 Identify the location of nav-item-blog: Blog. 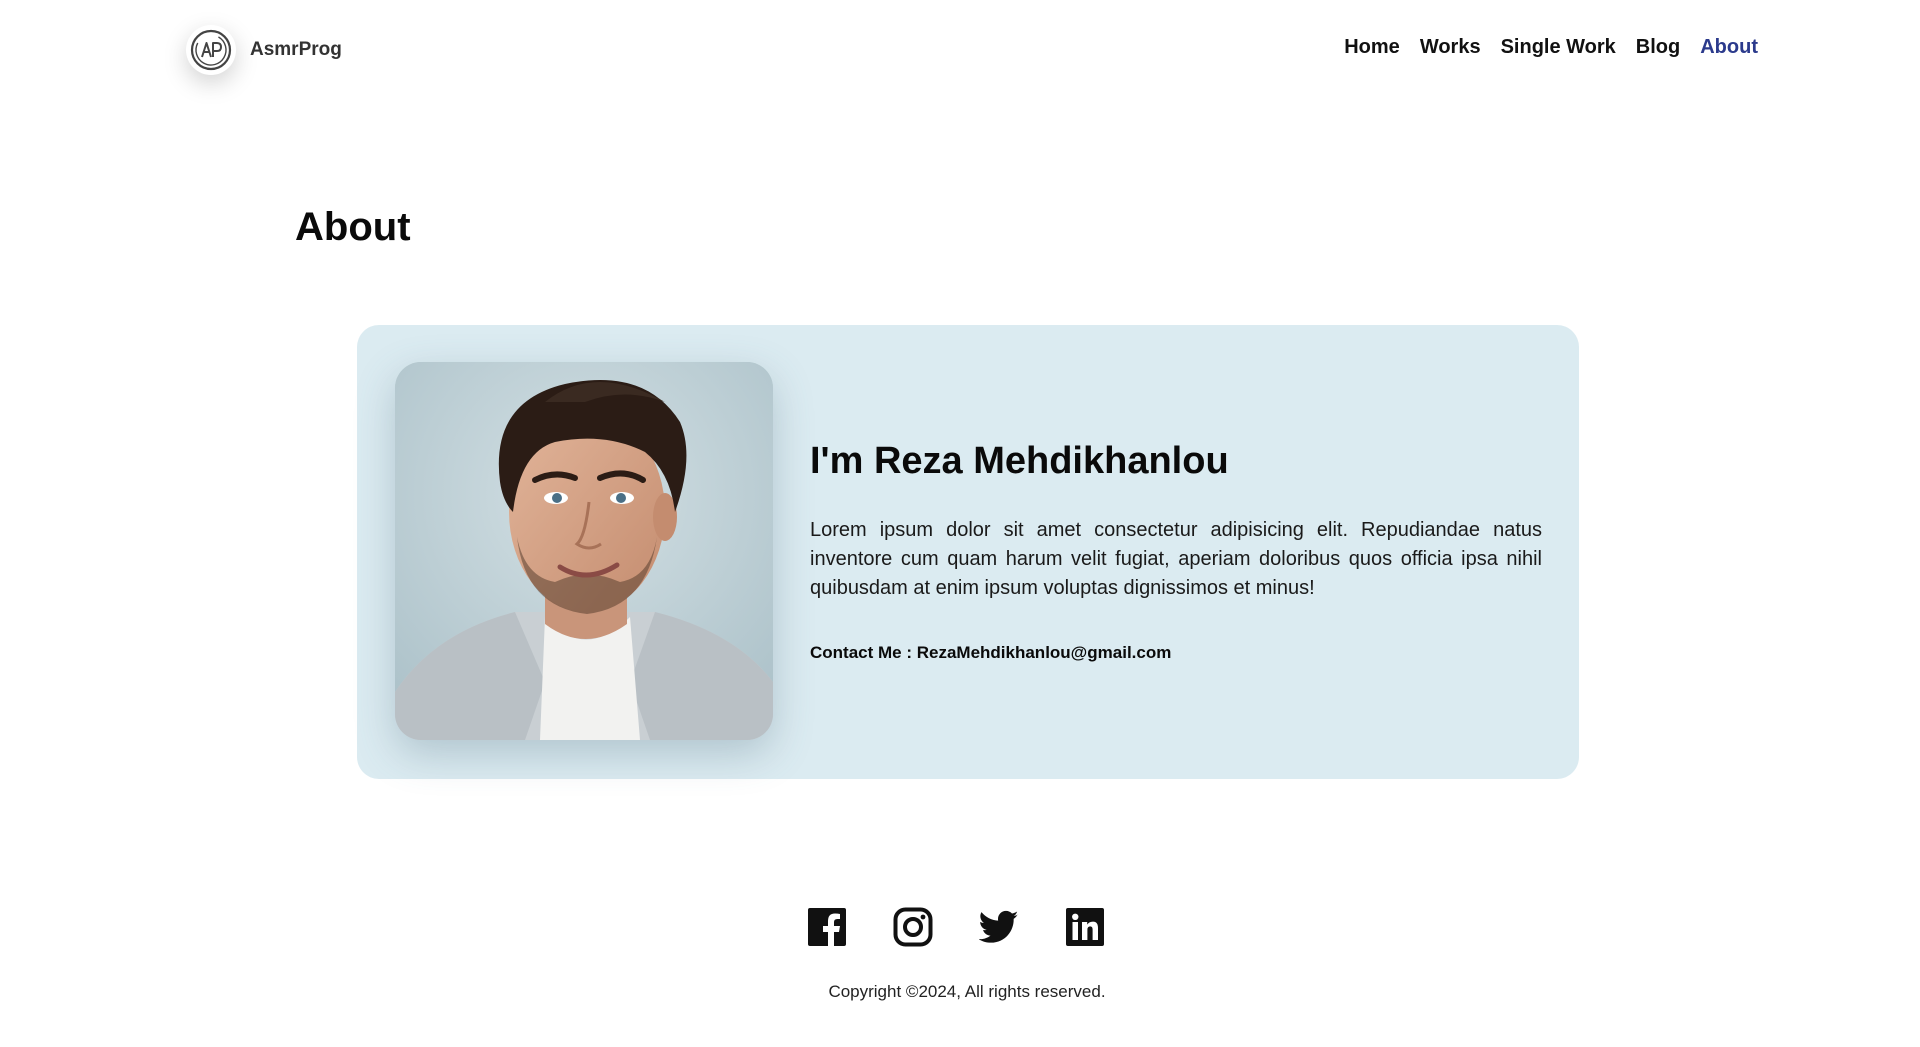
(1658, 47).